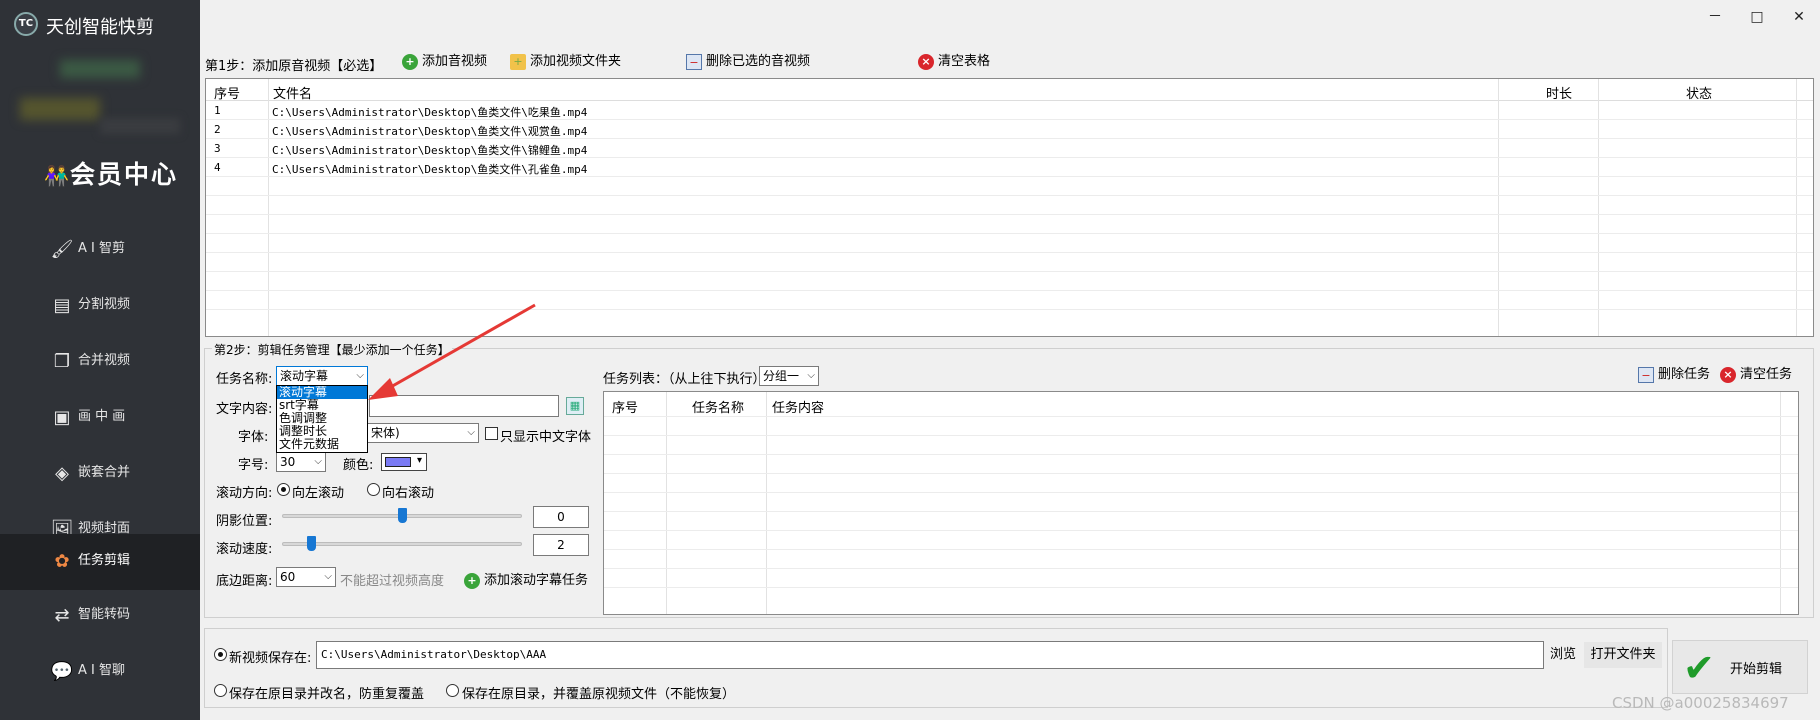  I want to click on save-path-input: C:\Users\Administrator\Desktop\AAA, so click(930, 655).